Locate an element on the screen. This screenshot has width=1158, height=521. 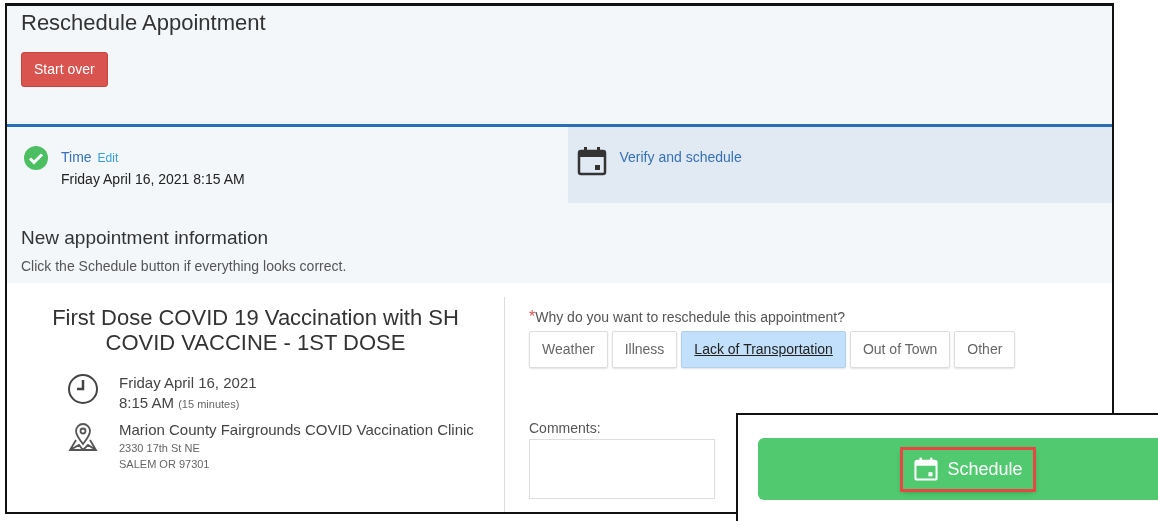
step-link: Verify and schedule is located at coordinates (680, 157).